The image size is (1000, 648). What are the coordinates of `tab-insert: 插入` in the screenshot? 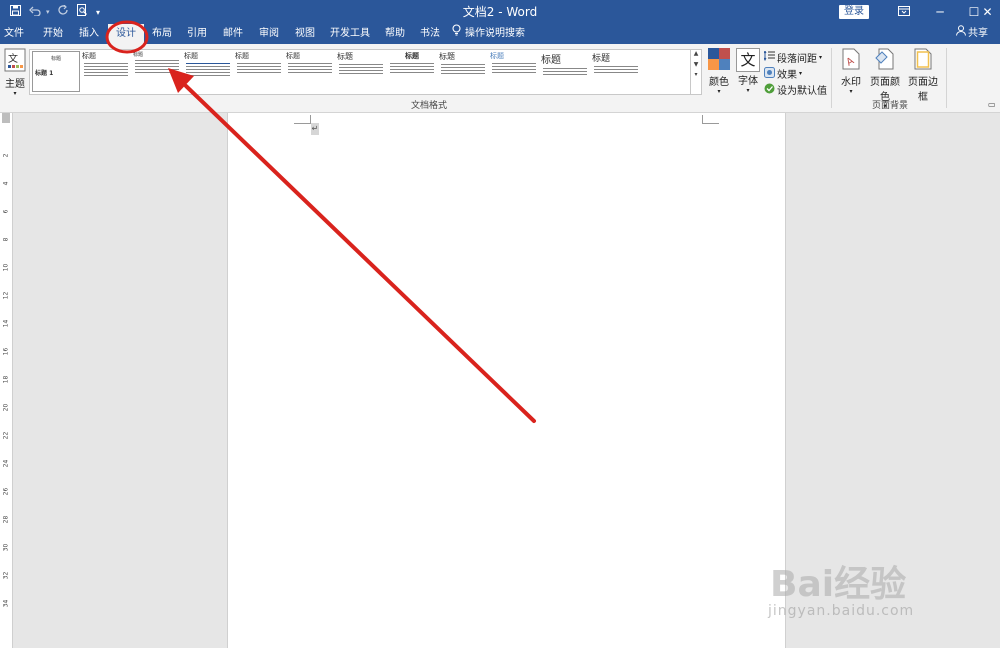 It's located at (89, 34).